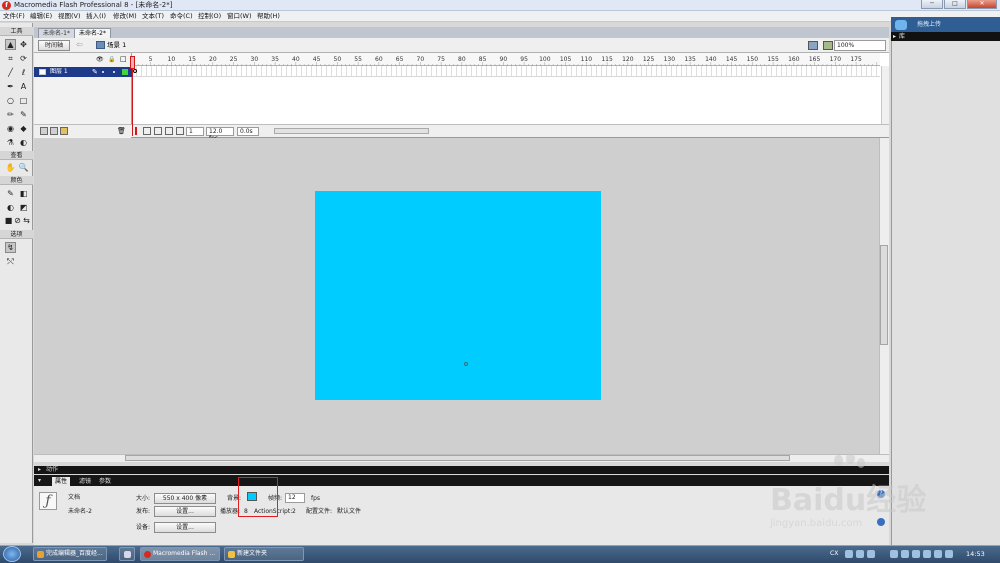 This screenshot has width=1000, height=563. What do you see at coordinates (44, 131) in the screenshot?
I see `insert-layer-icon` at bounding box center [44, 131].